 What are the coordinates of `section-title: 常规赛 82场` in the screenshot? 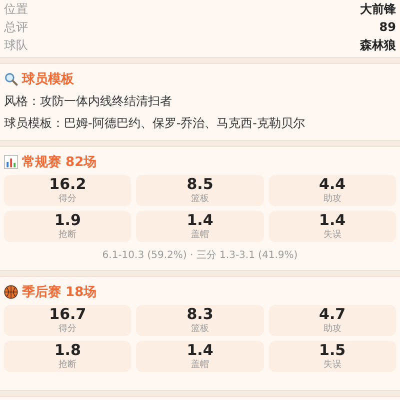 It's located at (59, 162).